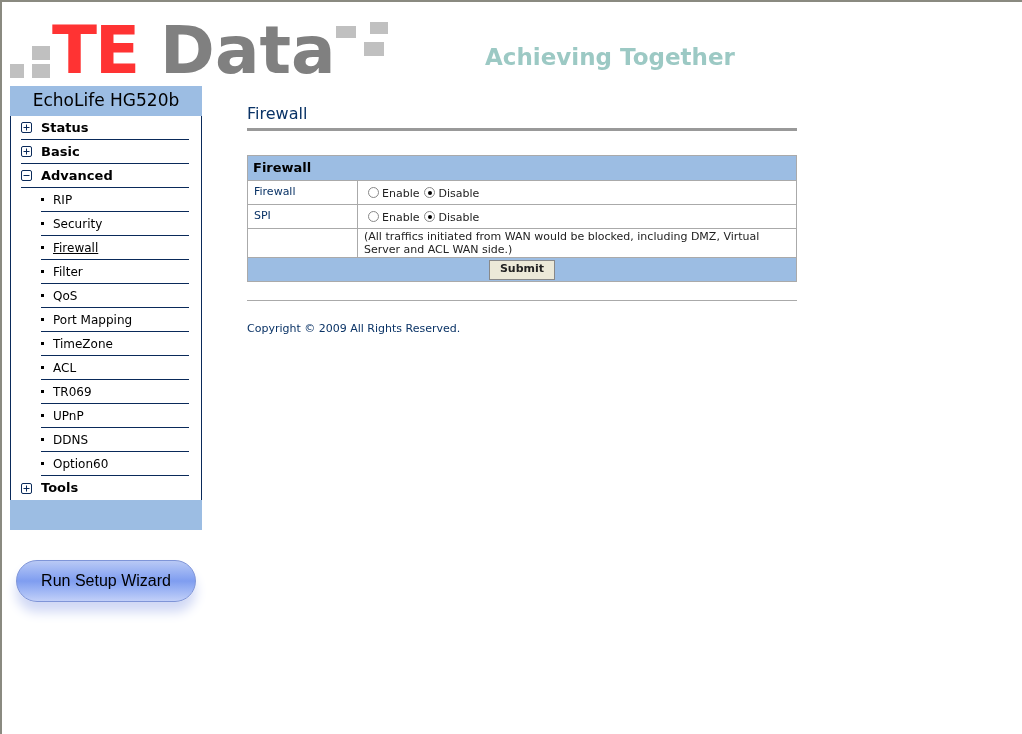  What do you see at coordinates (65, 367) in the screenshot?
I see `submenu-item: ACL` at bounding box center [65, 367].